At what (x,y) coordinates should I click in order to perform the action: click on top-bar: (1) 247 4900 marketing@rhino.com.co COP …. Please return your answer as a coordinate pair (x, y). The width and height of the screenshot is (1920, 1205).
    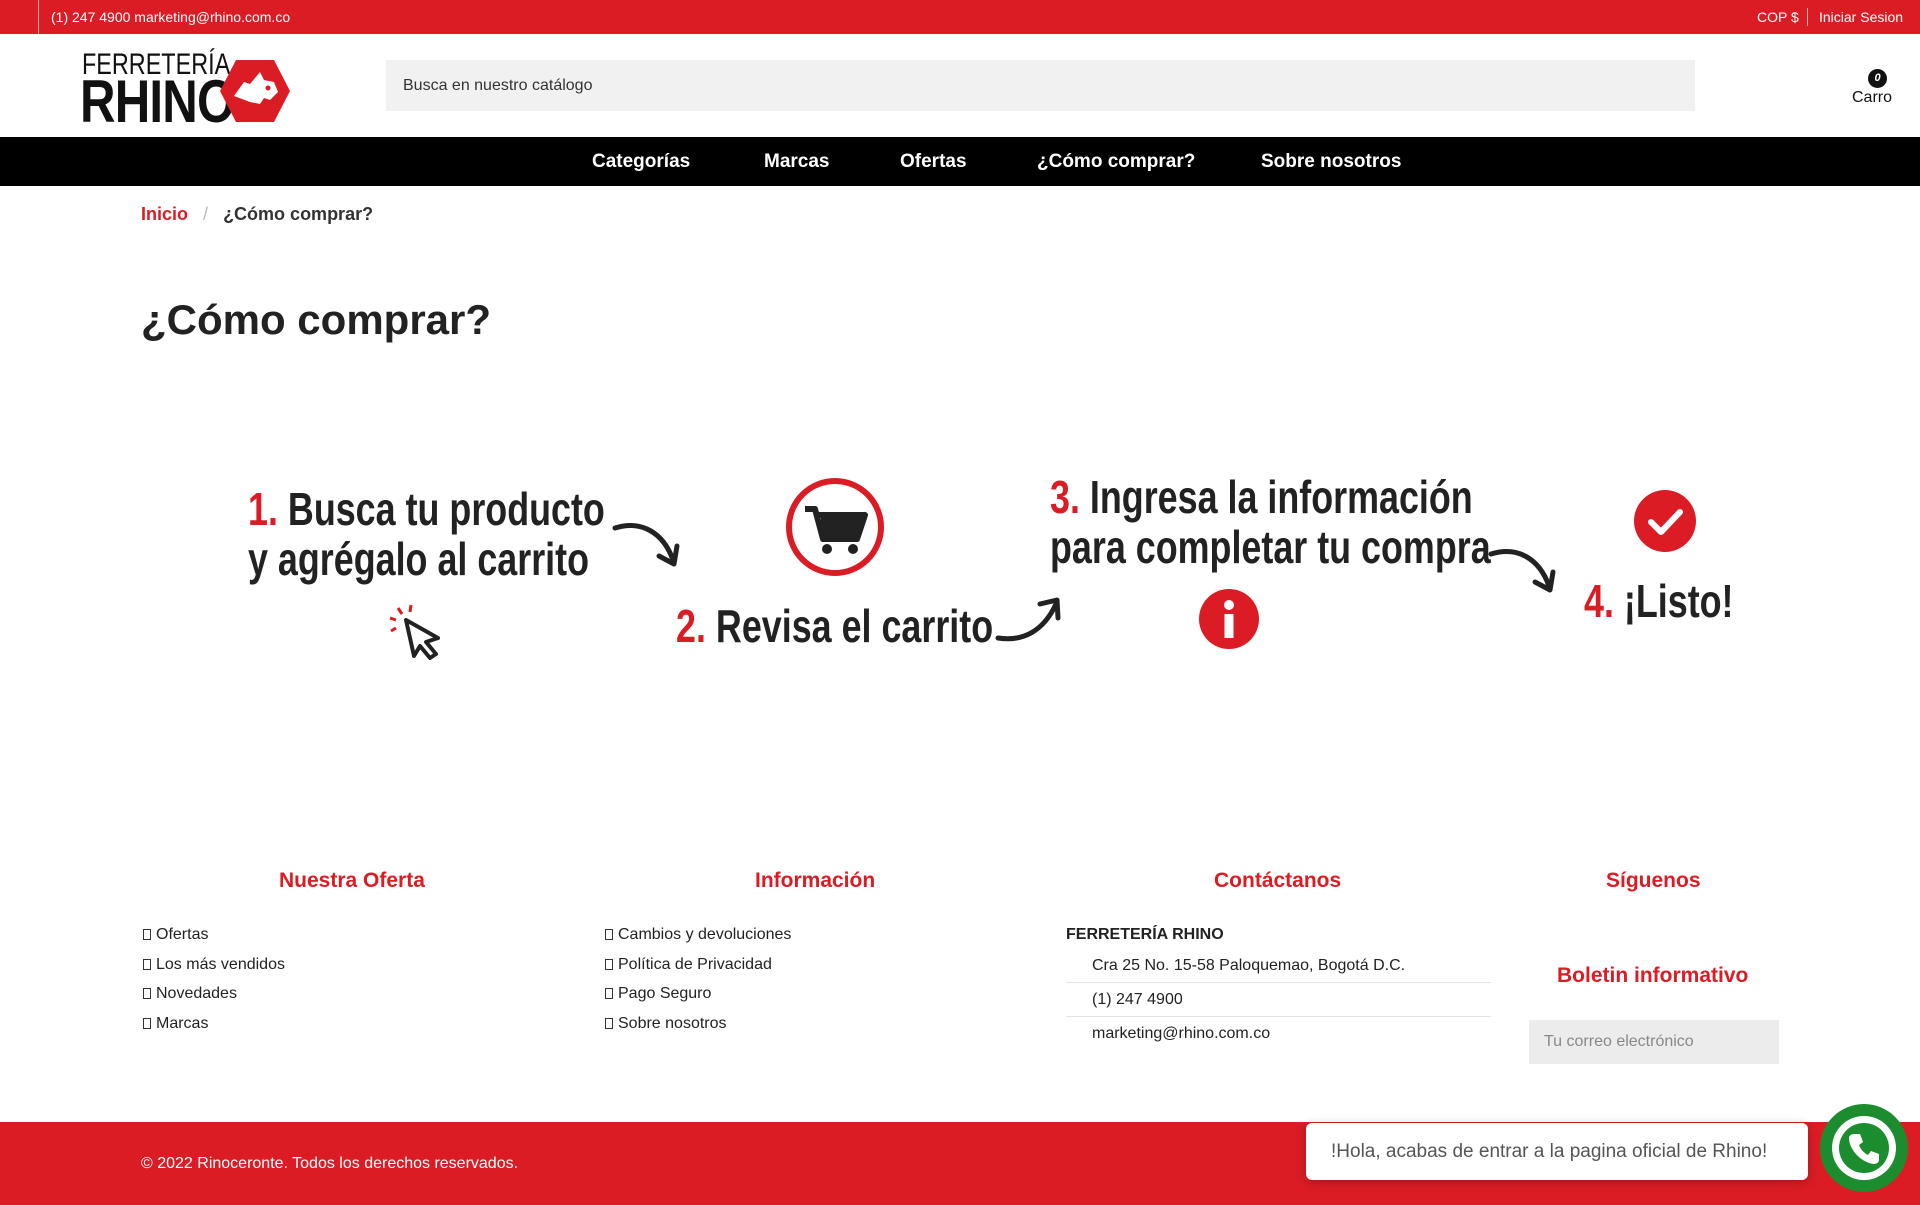
    Looking at the image, I should click on (960, 17).